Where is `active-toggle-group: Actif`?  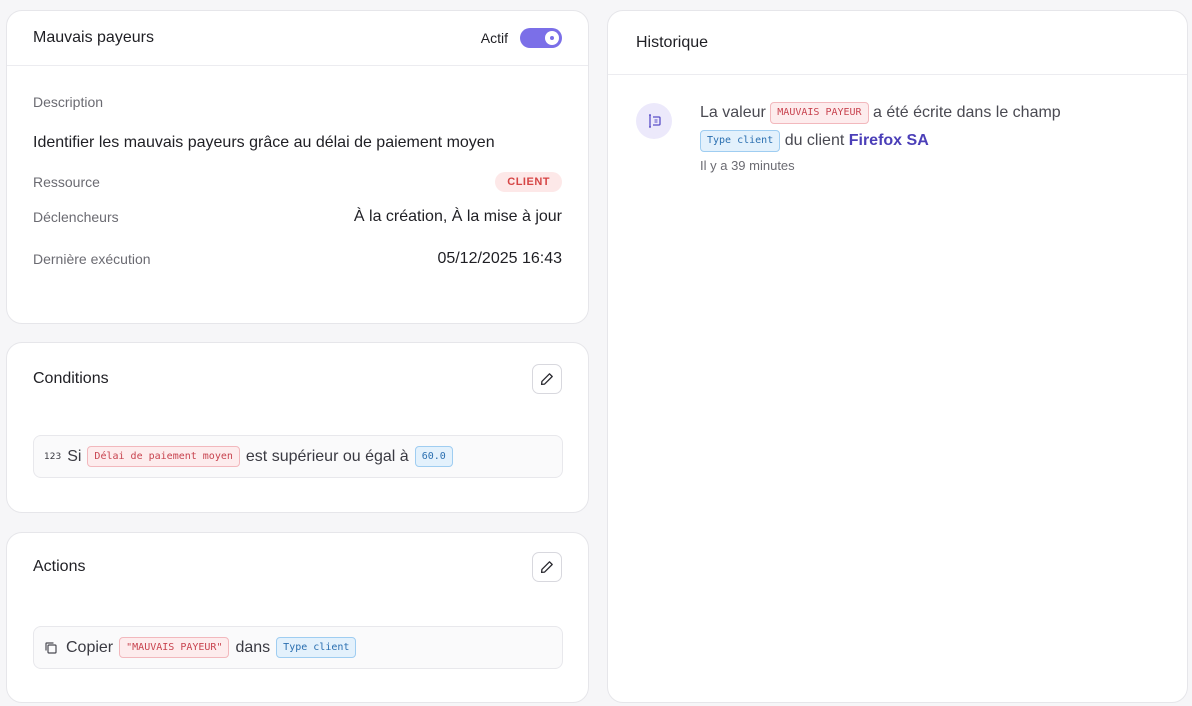
active-toggle-group: Actif is located at coordinates (521, 38).